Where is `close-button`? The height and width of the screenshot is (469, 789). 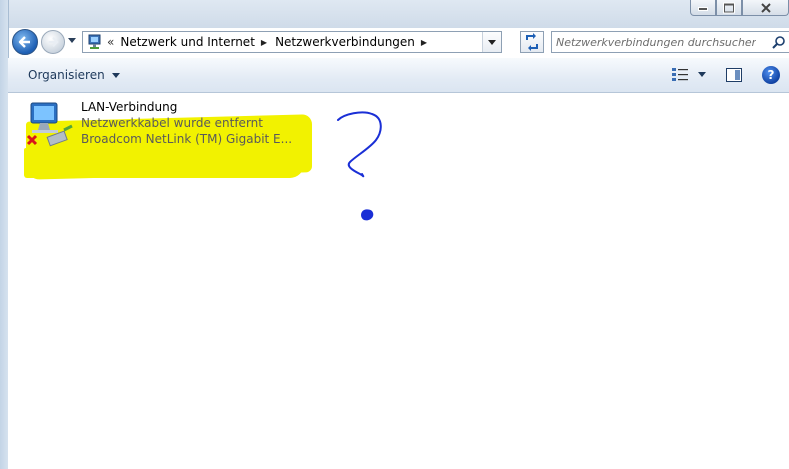
close-button is located at coordinates (765, 8).